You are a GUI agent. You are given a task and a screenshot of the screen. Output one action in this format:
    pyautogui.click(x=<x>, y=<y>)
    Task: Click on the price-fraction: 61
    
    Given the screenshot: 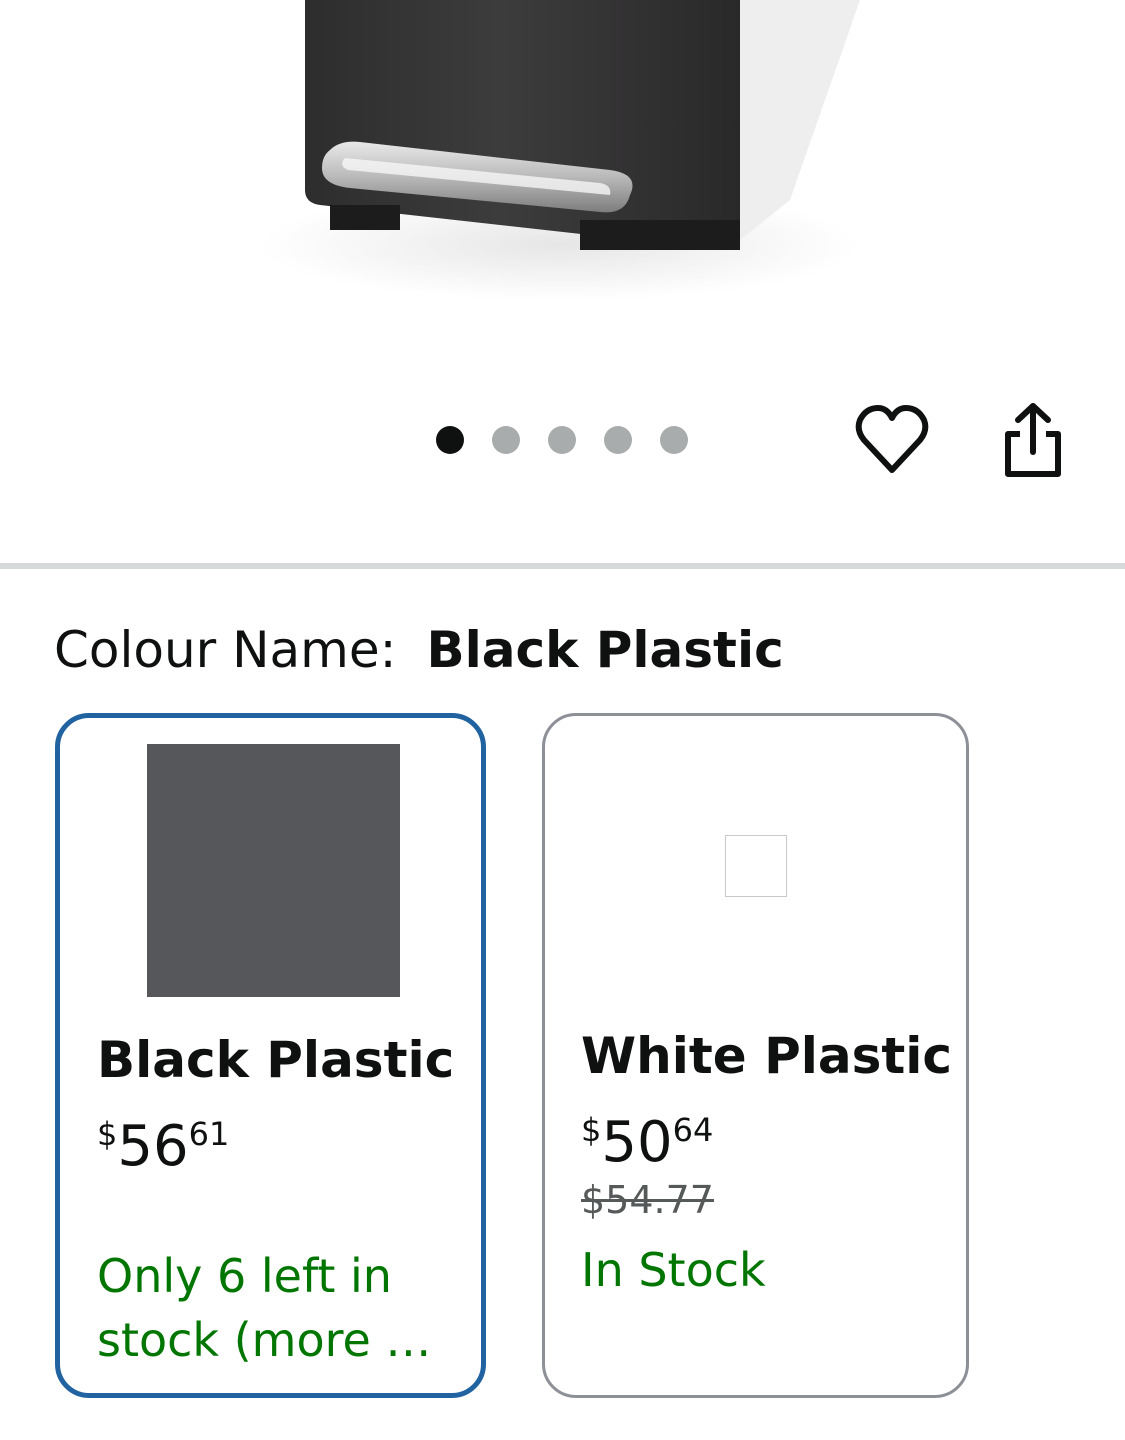 What is the action you would take?
    pyautogui.click(x=209, y=1134)
    